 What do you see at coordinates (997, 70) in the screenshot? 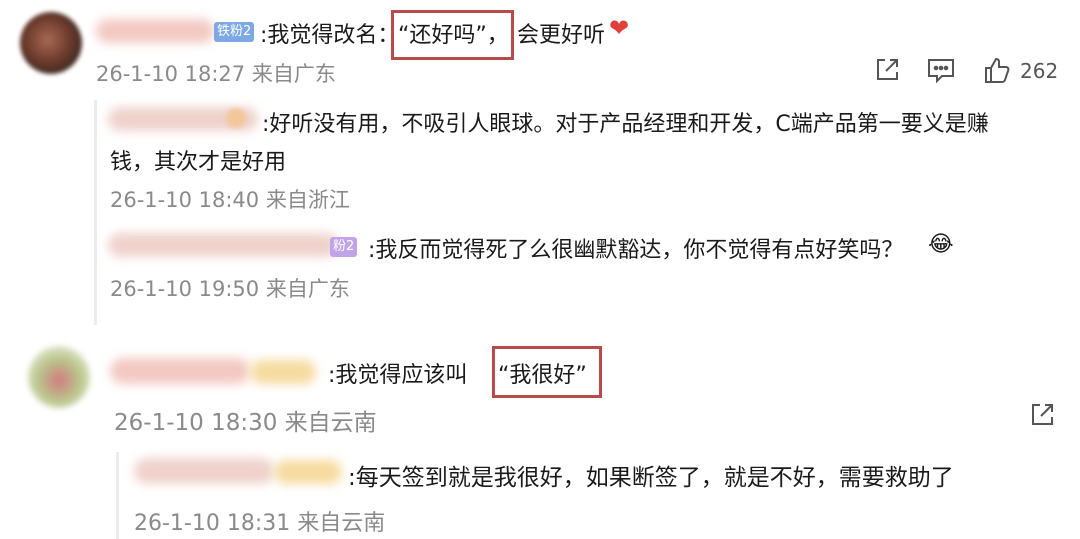
I see `like-icon` at bounding box center [997, 70].